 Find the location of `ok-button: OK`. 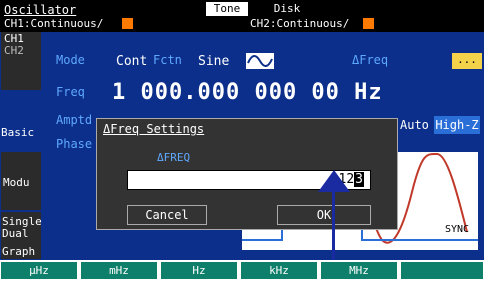

ok-button: OK is located at coordinates (324, 215).